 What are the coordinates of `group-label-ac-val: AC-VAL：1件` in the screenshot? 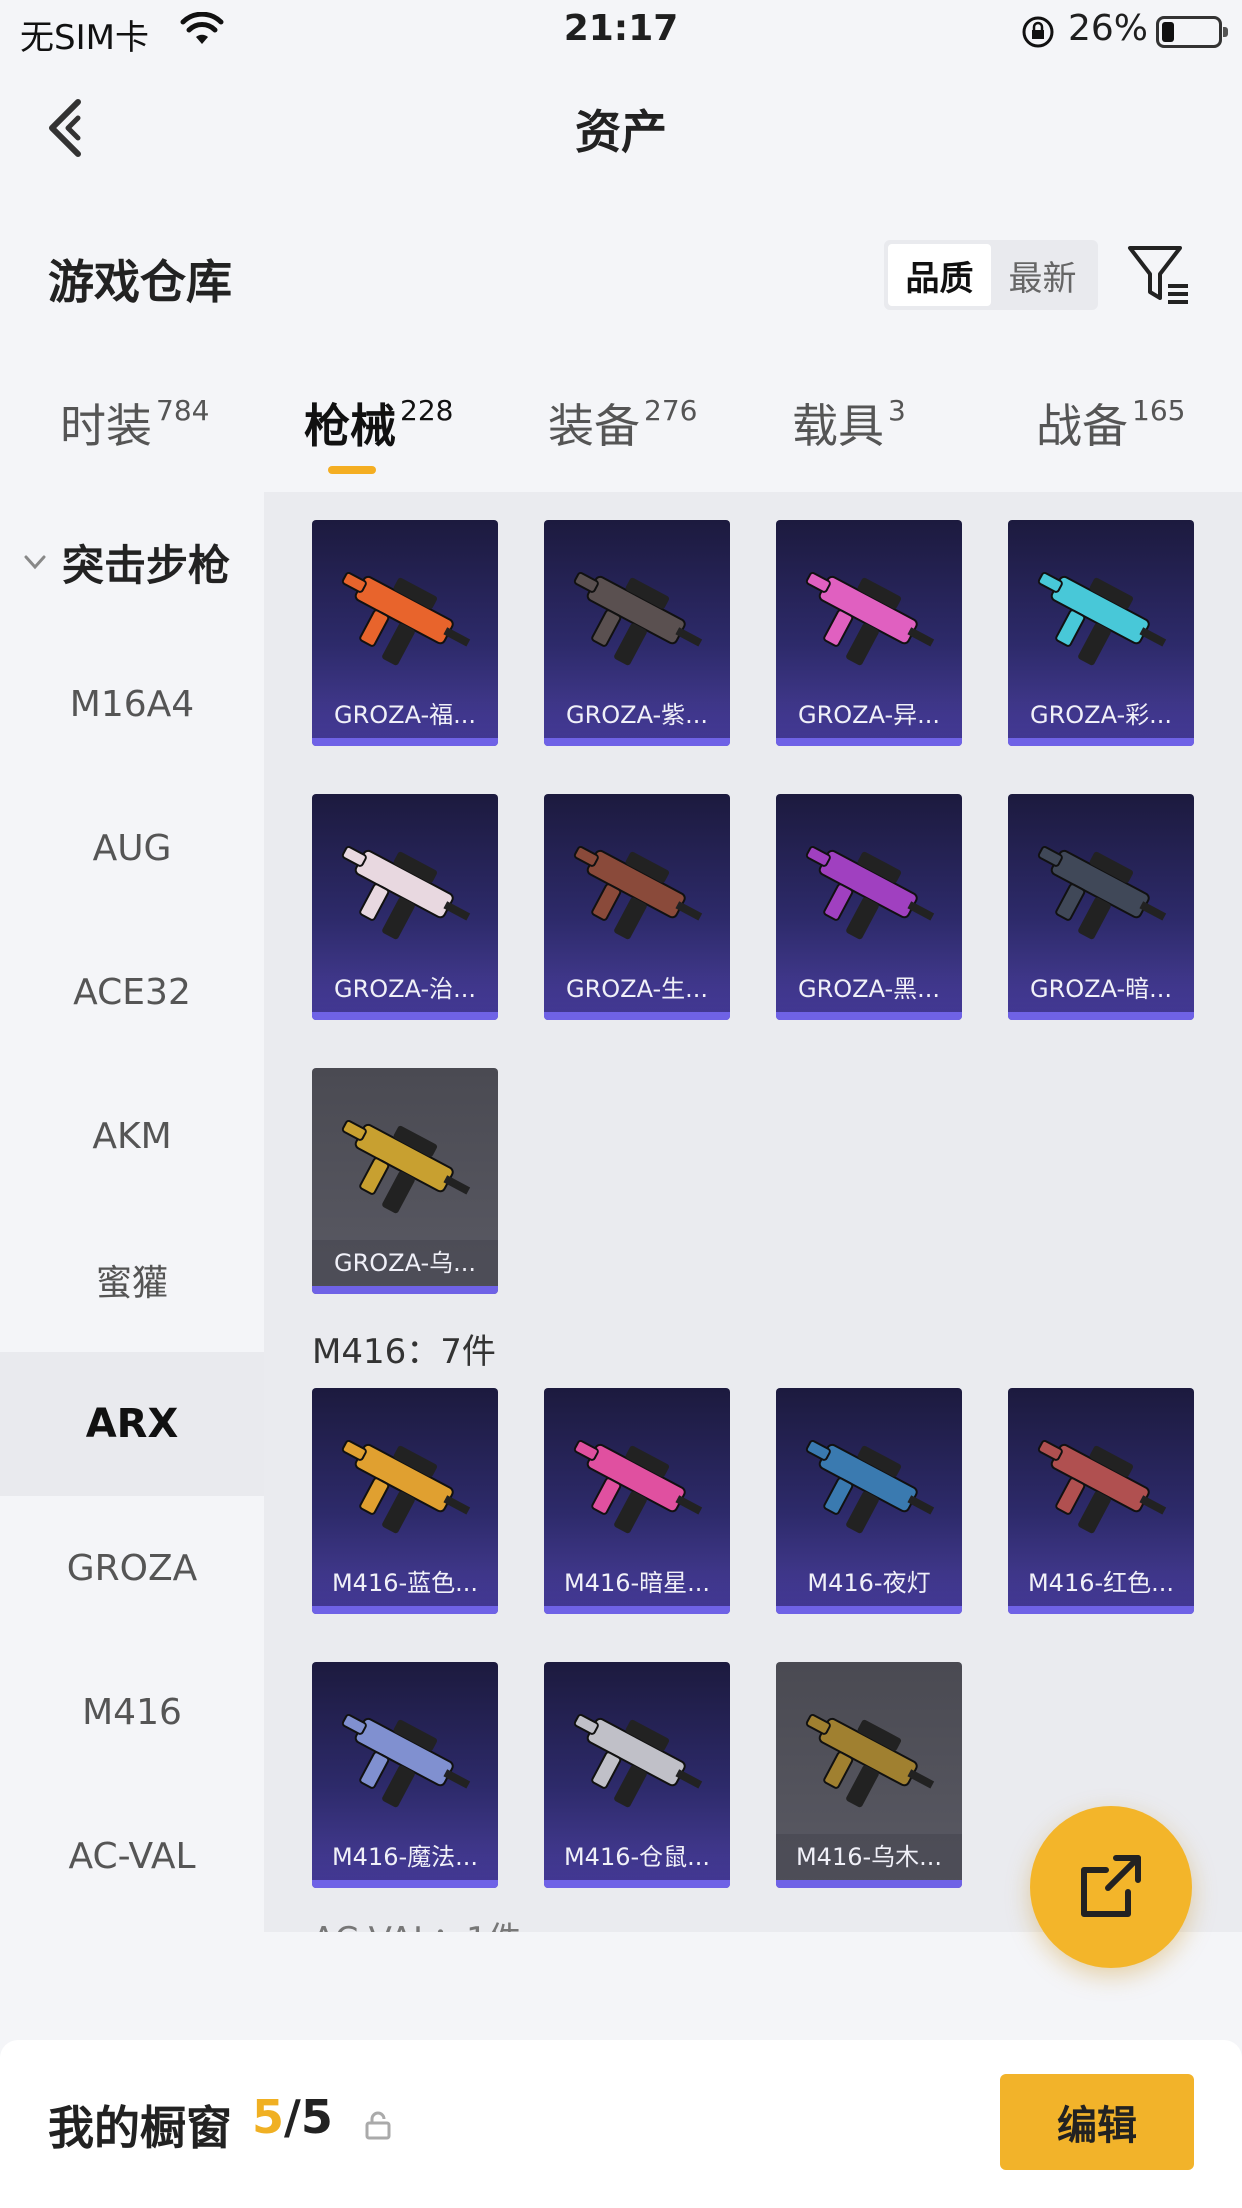 It's located at (417, 1922).